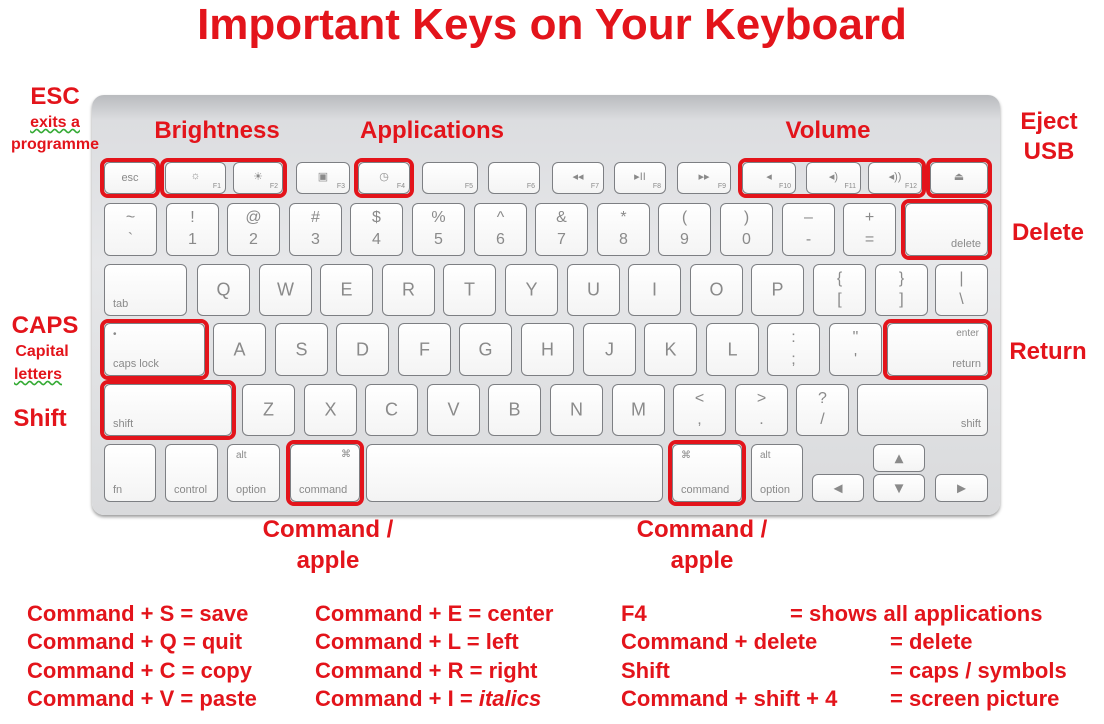 This screenshot has width=1104, height=724. I want to click on key-arow-8: K, so click(670, 349).